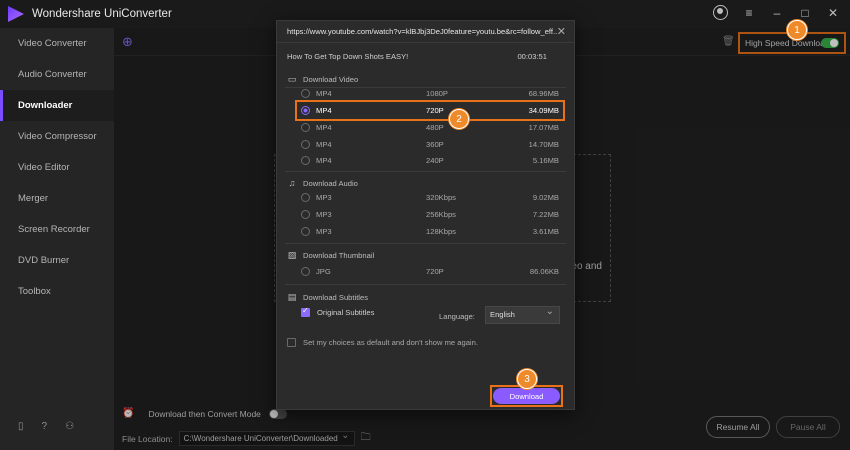 Image resolution: width=850 pixels, height=450 pixels. What do you see at coordinates (720, 12) in the screenshot?
I see `user-account-icon` at bounding box center [720, 12].